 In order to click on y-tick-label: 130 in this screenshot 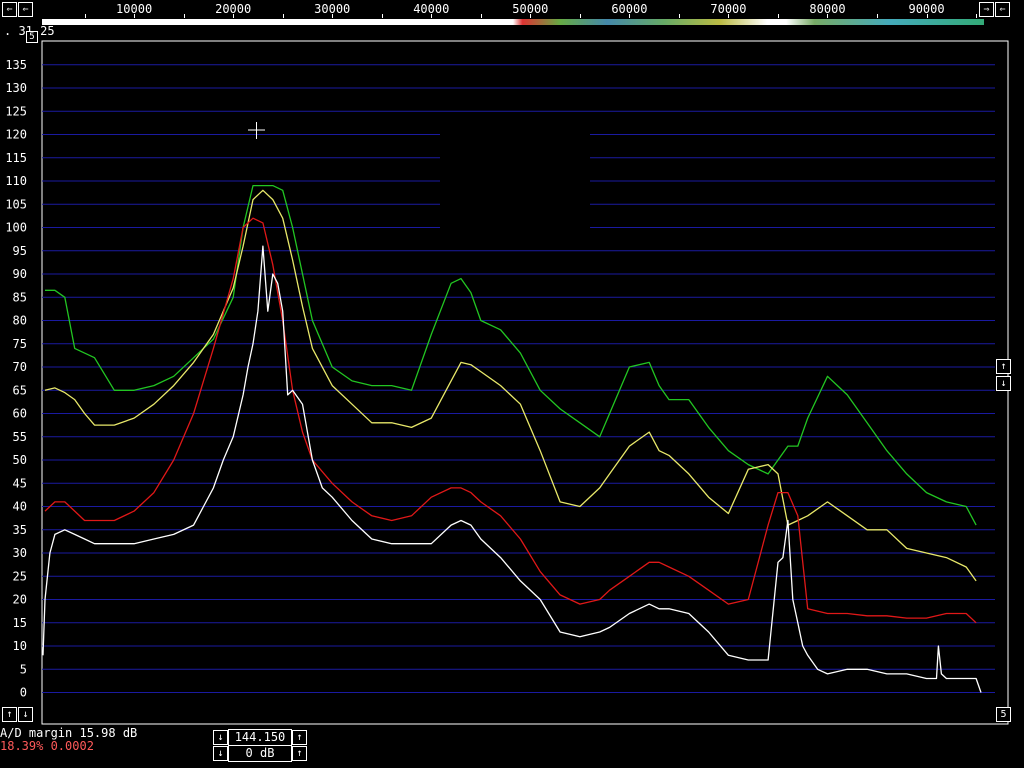, I will do `click(16, 88)`.